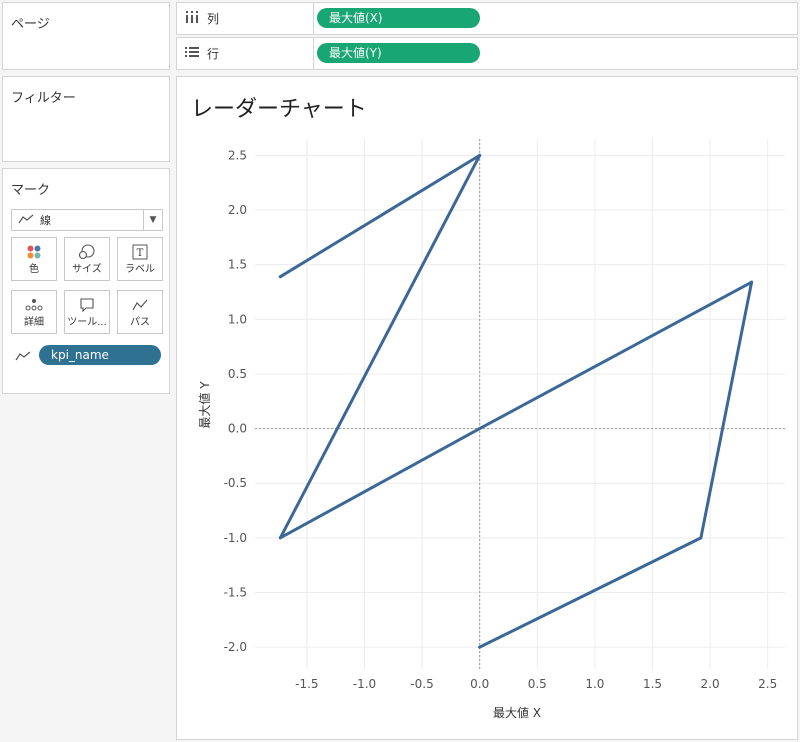  Describe the element at coordinates (306, 684) in the screenshot. I see `x-tick-label: -1.5` at that location.